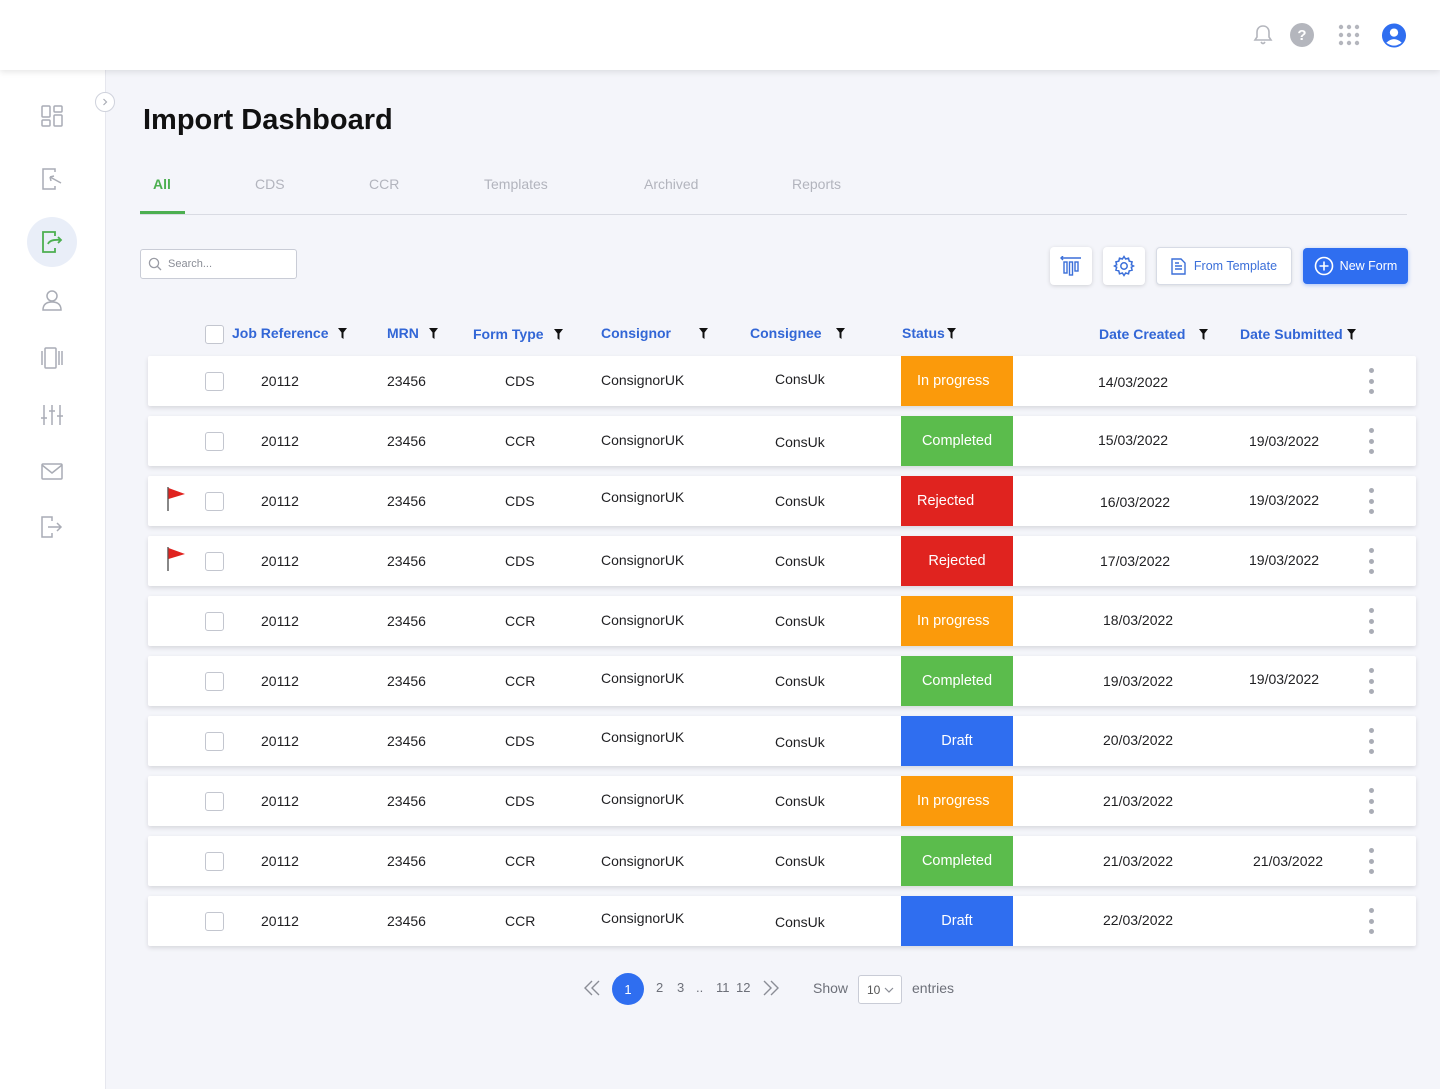 Image resolution: width=1440 pixels, height=1089 pixels. I want to click on column-header-job-reference: Job Reference, so click(290, 333).